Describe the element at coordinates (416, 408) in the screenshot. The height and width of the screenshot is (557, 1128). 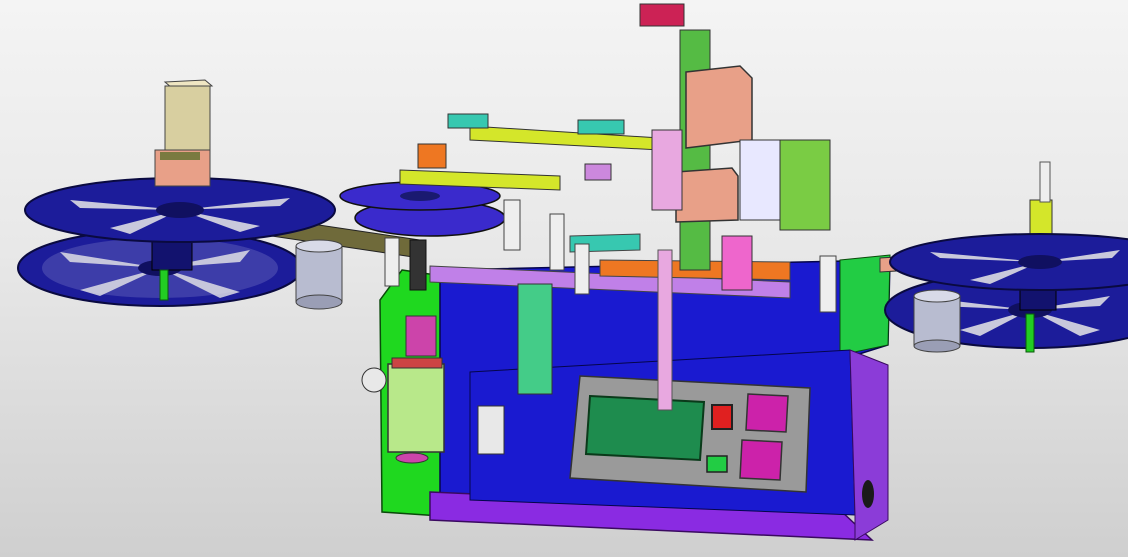
I see `beige-actuator` at that location.